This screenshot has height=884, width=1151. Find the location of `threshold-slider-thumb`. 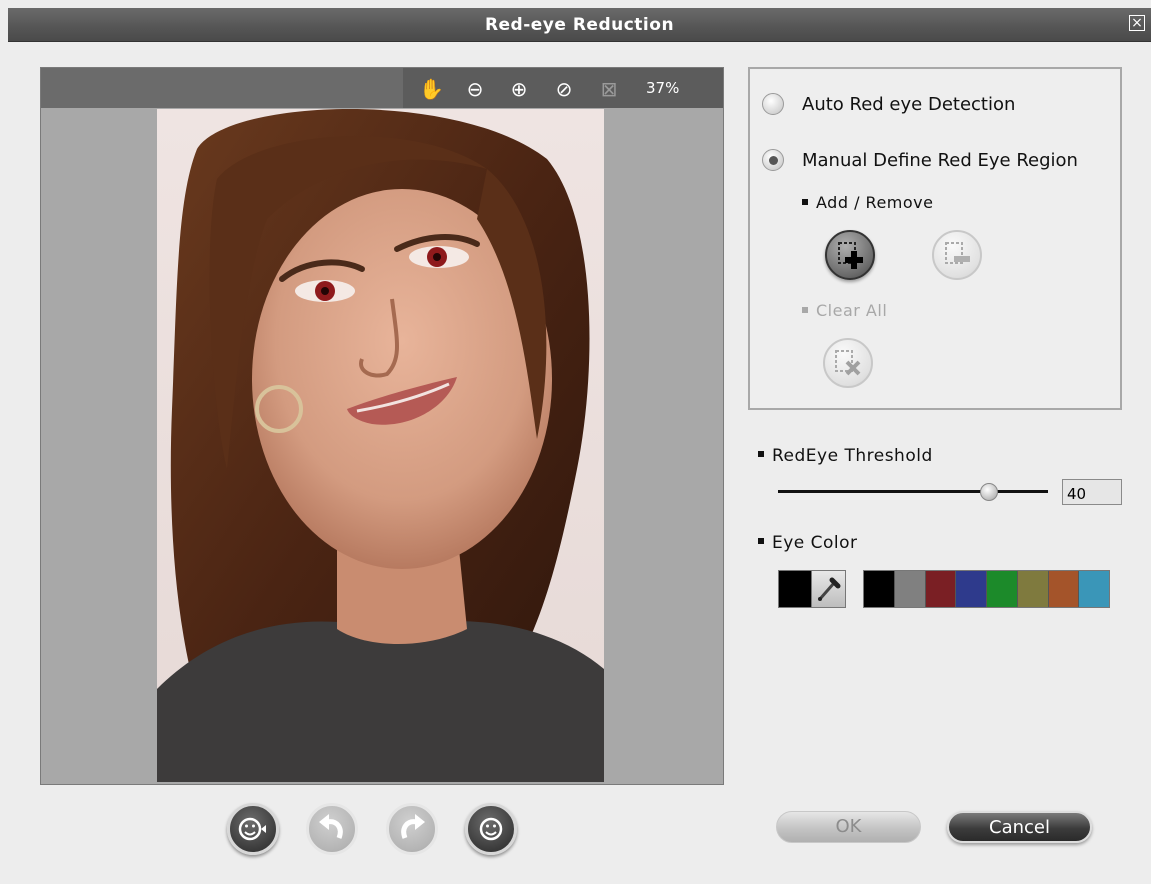

threshold-slider-thumb is located at coordinates (988, 492).